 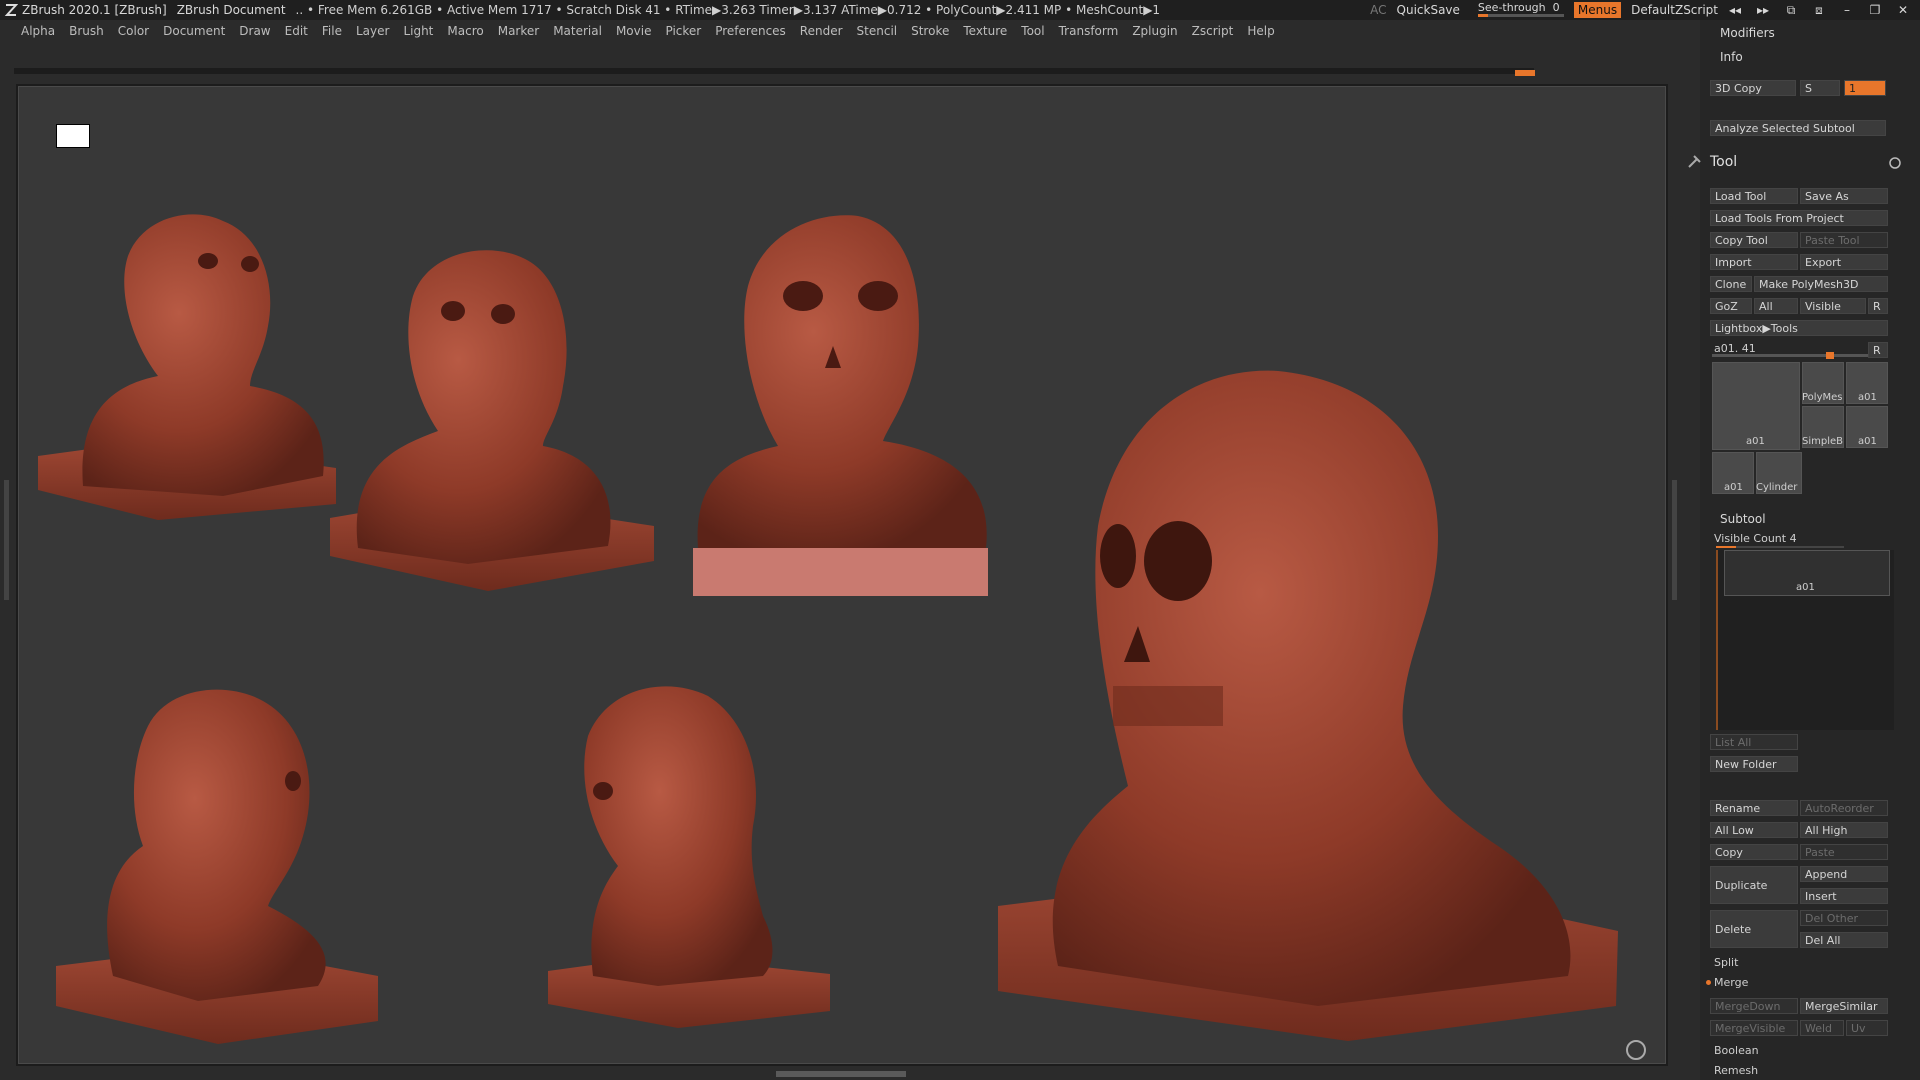 I want to click on menu-brush: Brush, so click(x=86, y=31).